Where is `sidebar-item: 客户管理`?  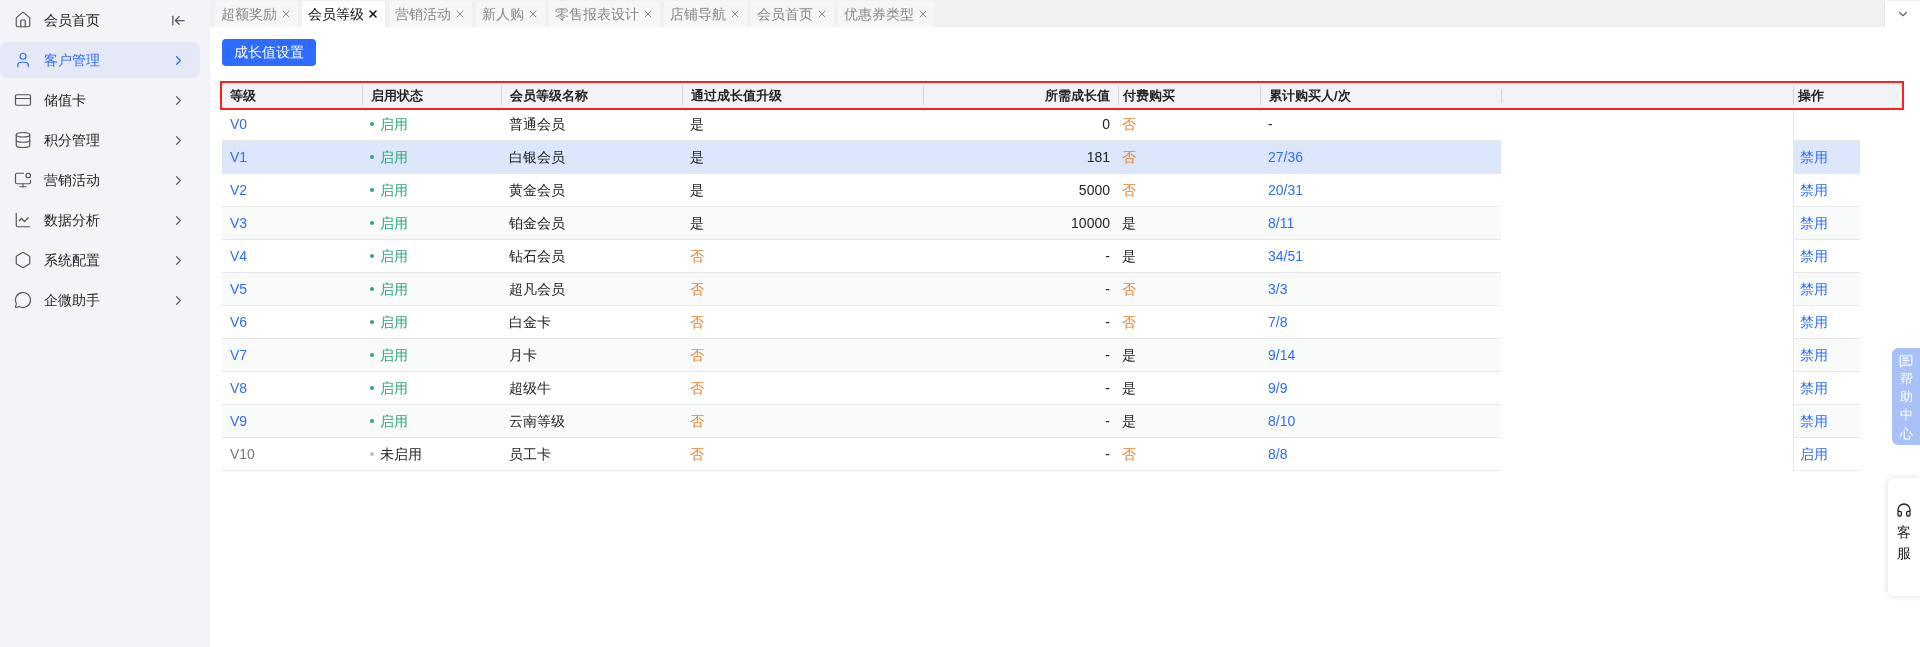 sidebar-item: 客户管理 is located at coordinates (100, 60).